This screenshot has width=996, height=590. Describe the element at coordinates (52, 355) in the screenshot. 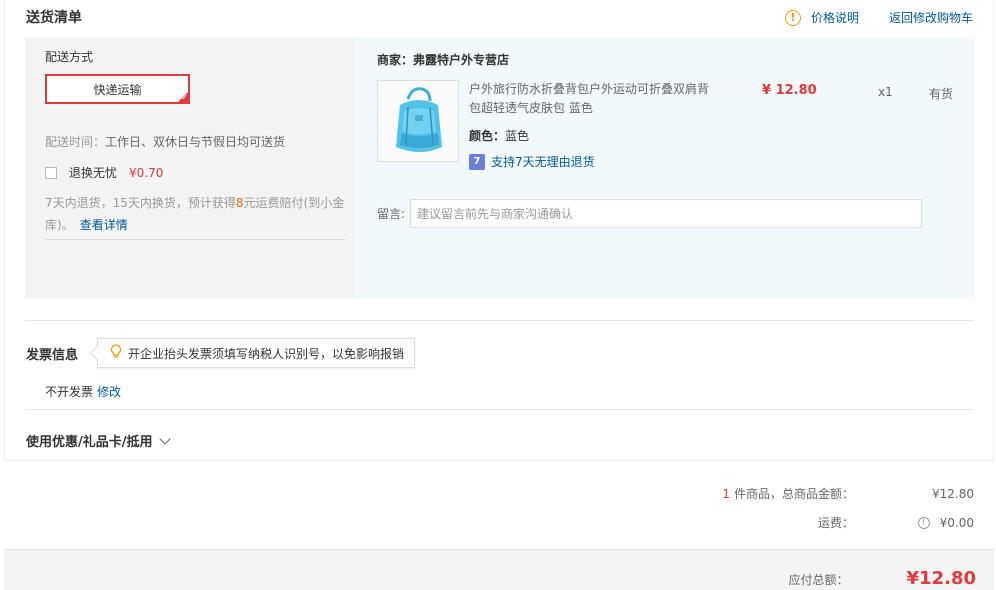

I see `invoice-title: 发票信息` at that location.